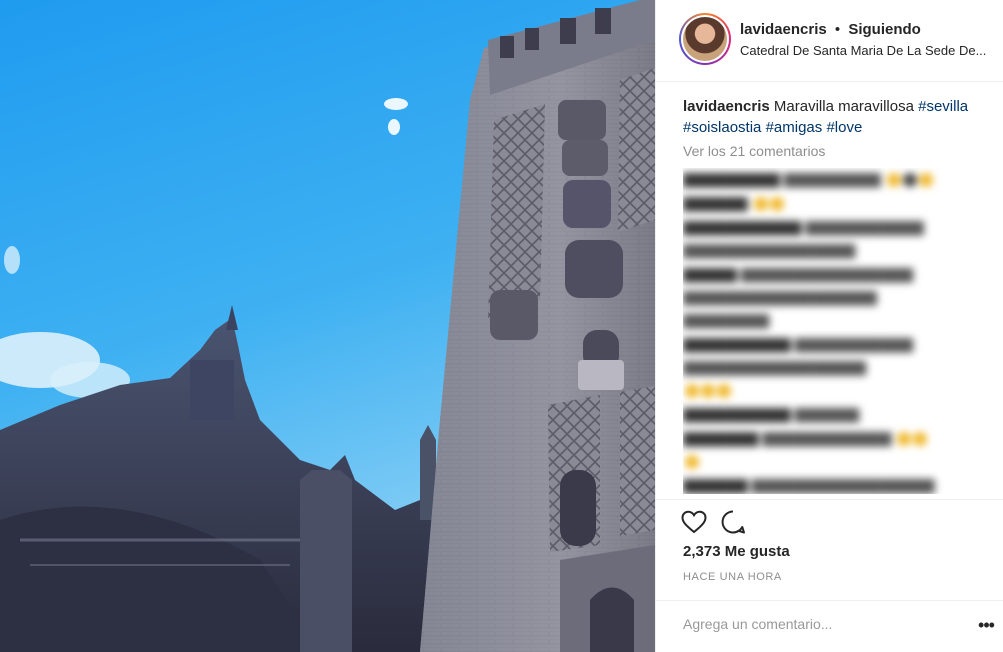 The image size is (1003, 652). I want to click on ellipsis-icon: •••, so click(986, 624).